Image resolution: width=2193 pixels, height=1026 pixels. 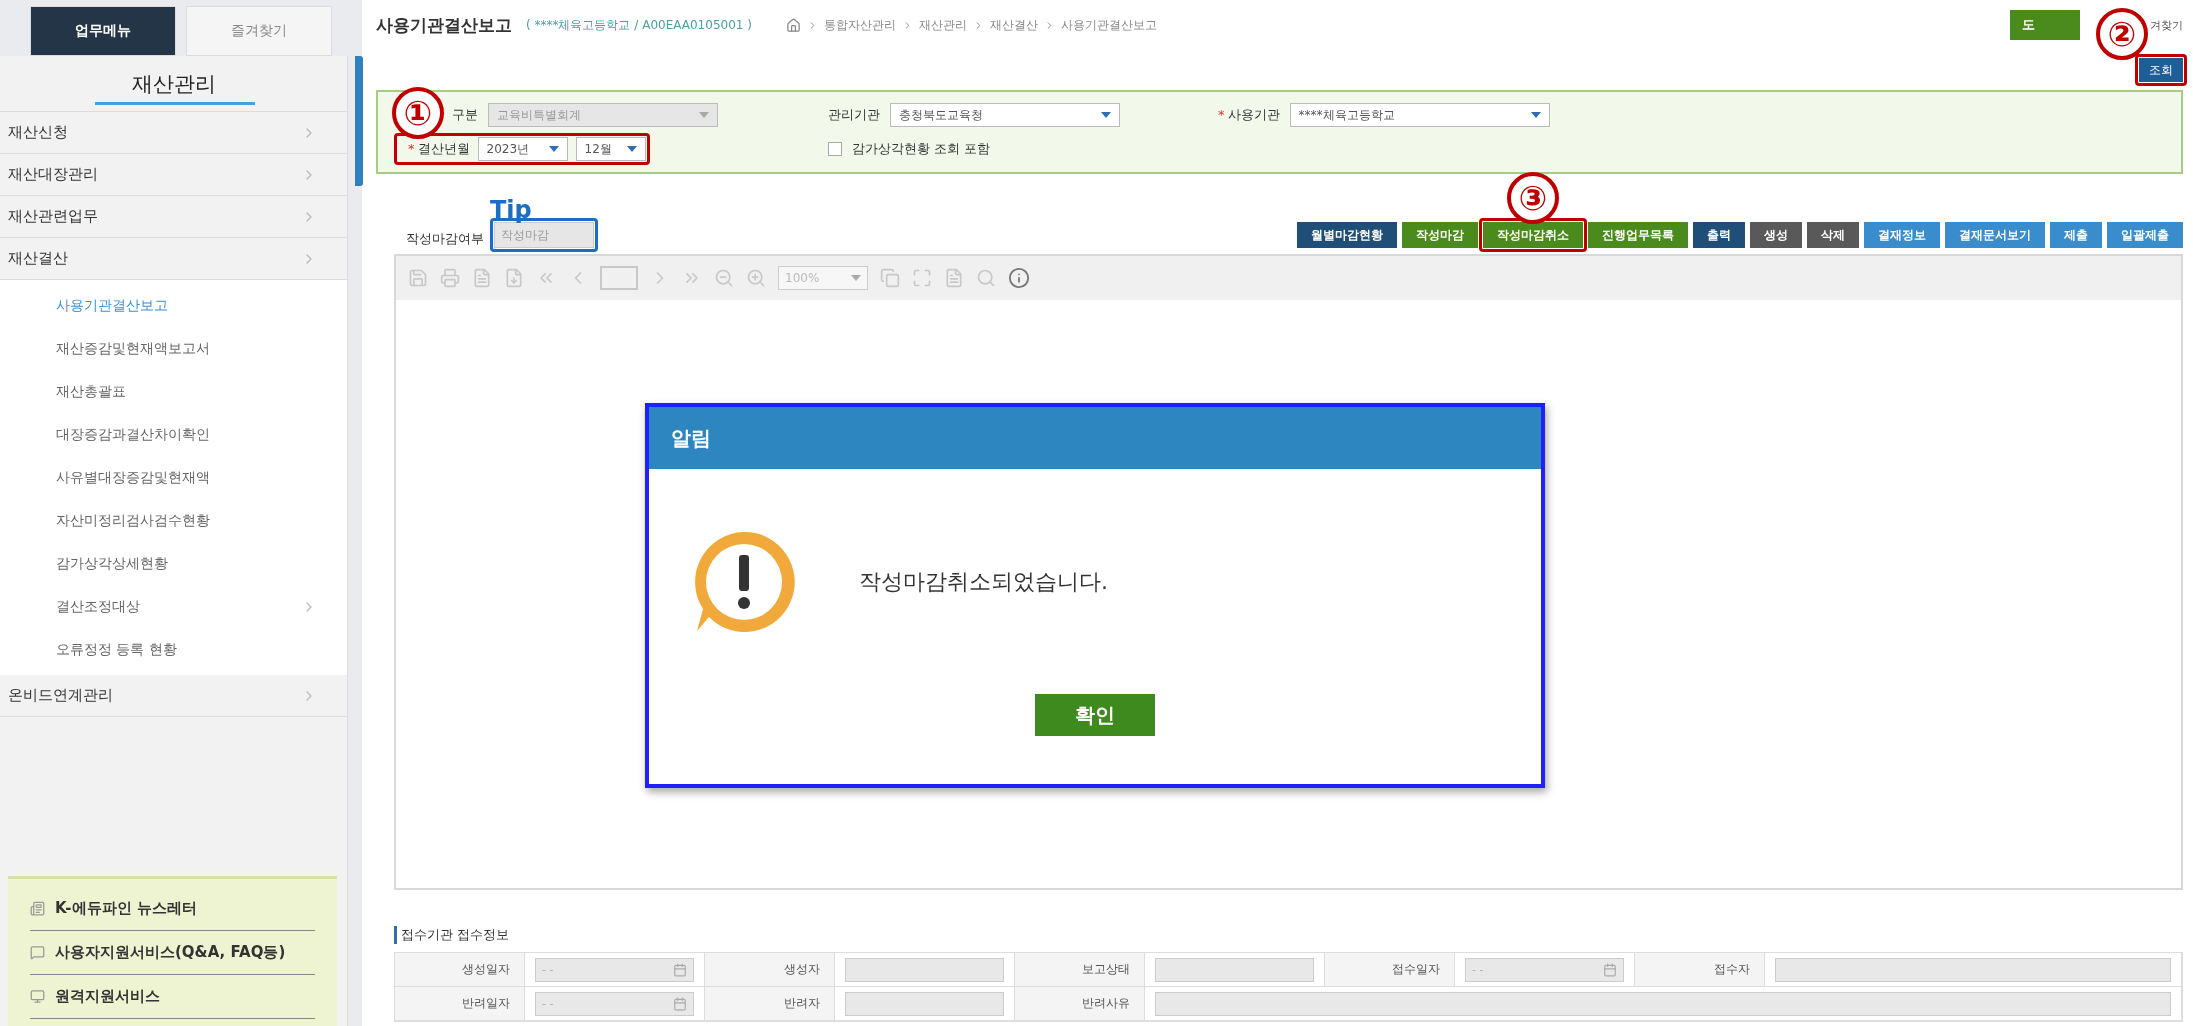 What do you see at coordinates (173, 434) in the screenshot?
I see `menu-item: 대장증감과결산차이확인` at bounding box center [173, 434].